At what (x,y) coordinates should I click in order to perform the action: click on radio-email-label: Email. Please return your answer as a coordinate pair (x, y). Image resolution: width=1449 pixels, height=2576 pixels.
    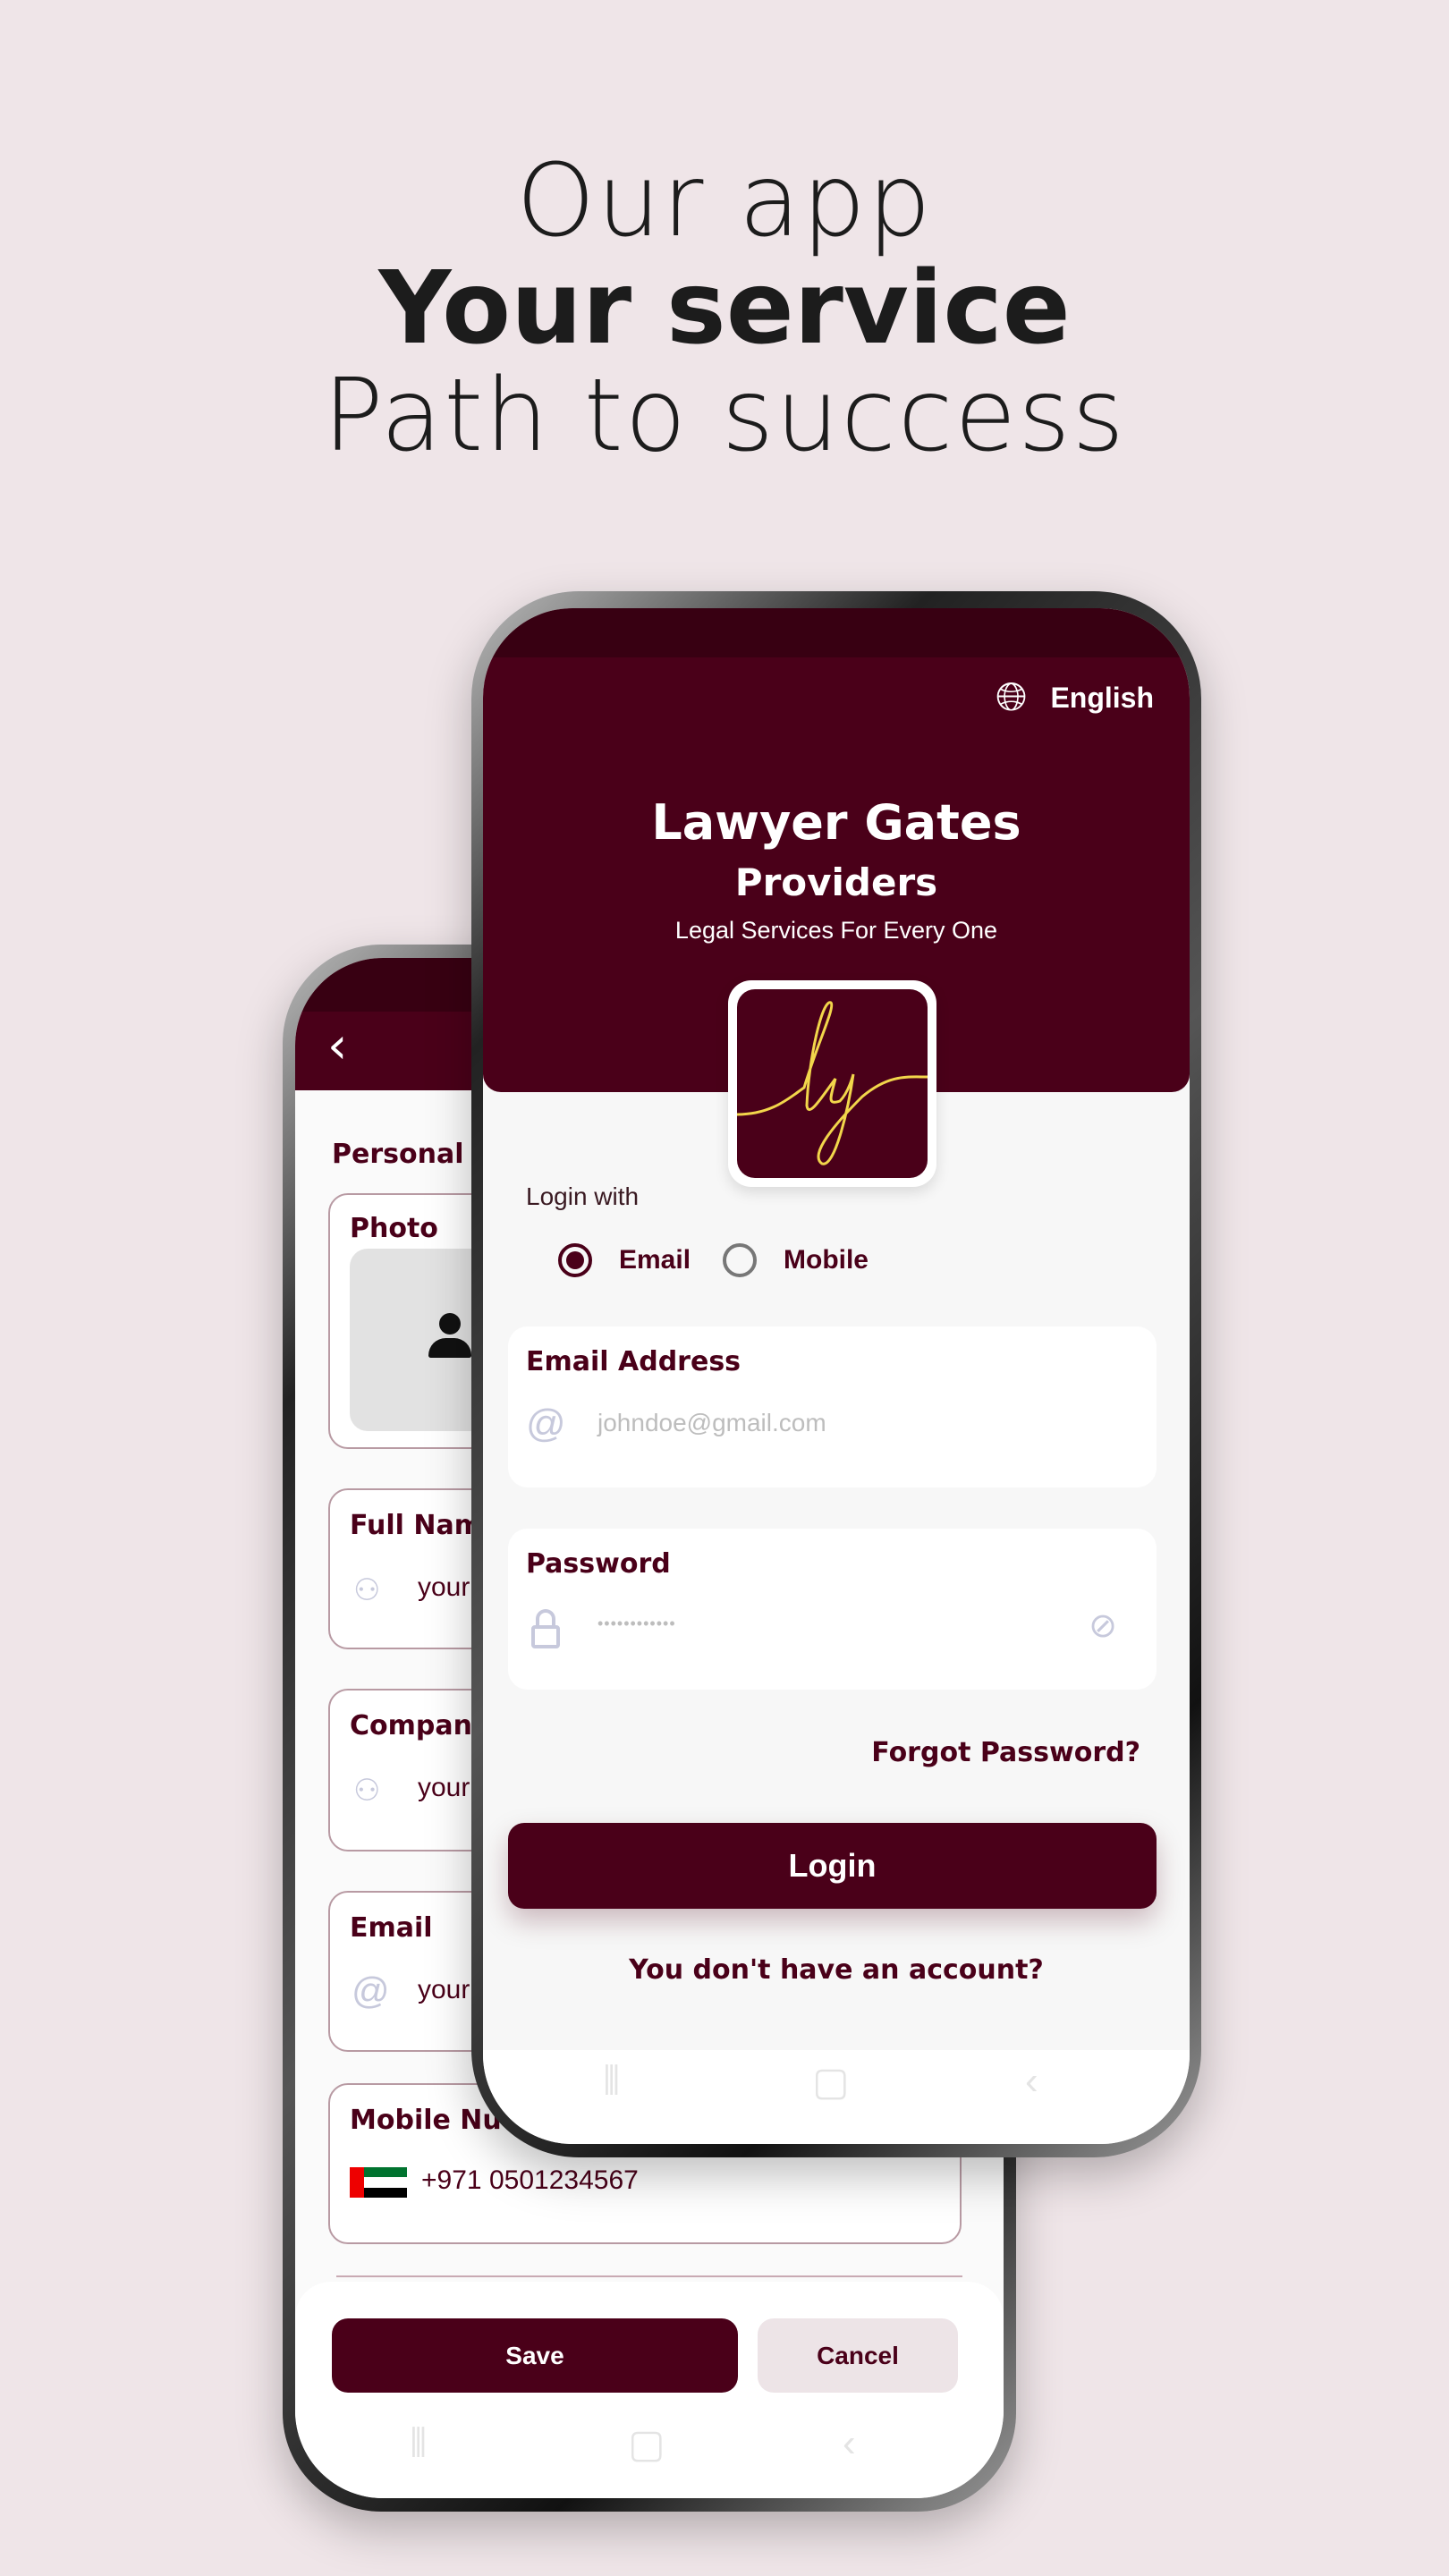
    Looking at the image, I should click on (655, 1260).